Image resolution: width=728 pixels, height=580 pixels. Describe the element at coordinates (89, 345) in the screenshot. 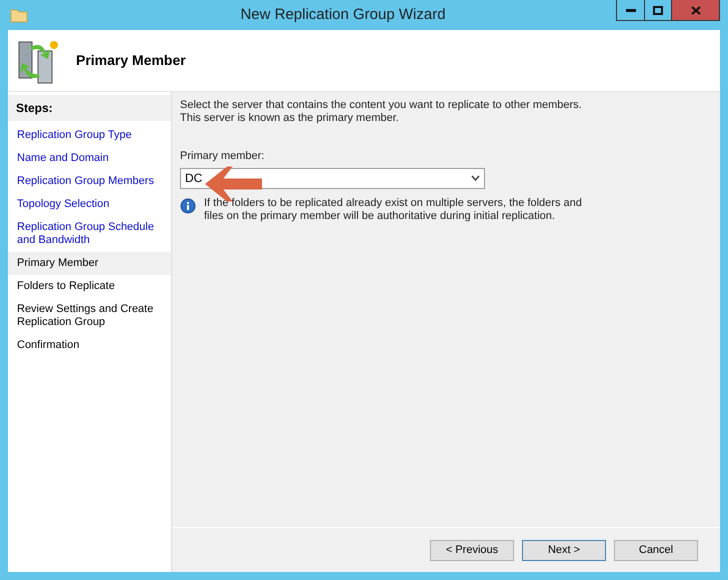

I see `step-item: Confirmation` at that location.